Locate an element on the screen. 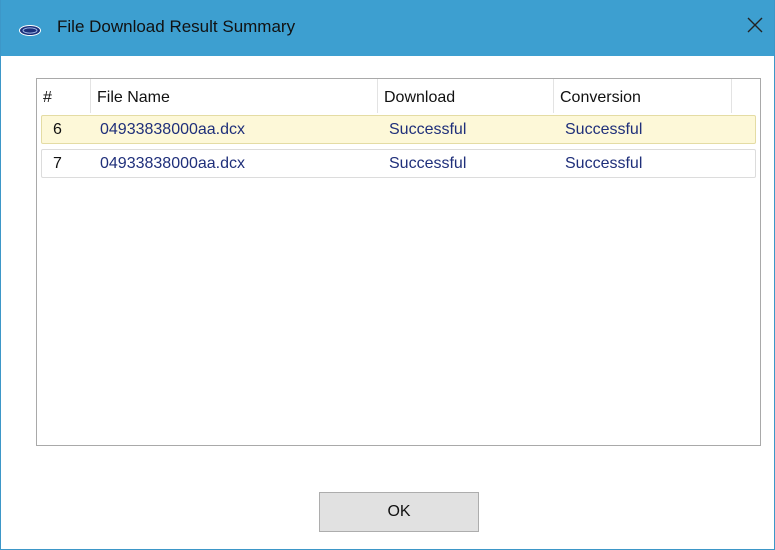 This screenshot has width=775, height=550. column-header-conversion: Conversion is located at coordinates (643, 96).